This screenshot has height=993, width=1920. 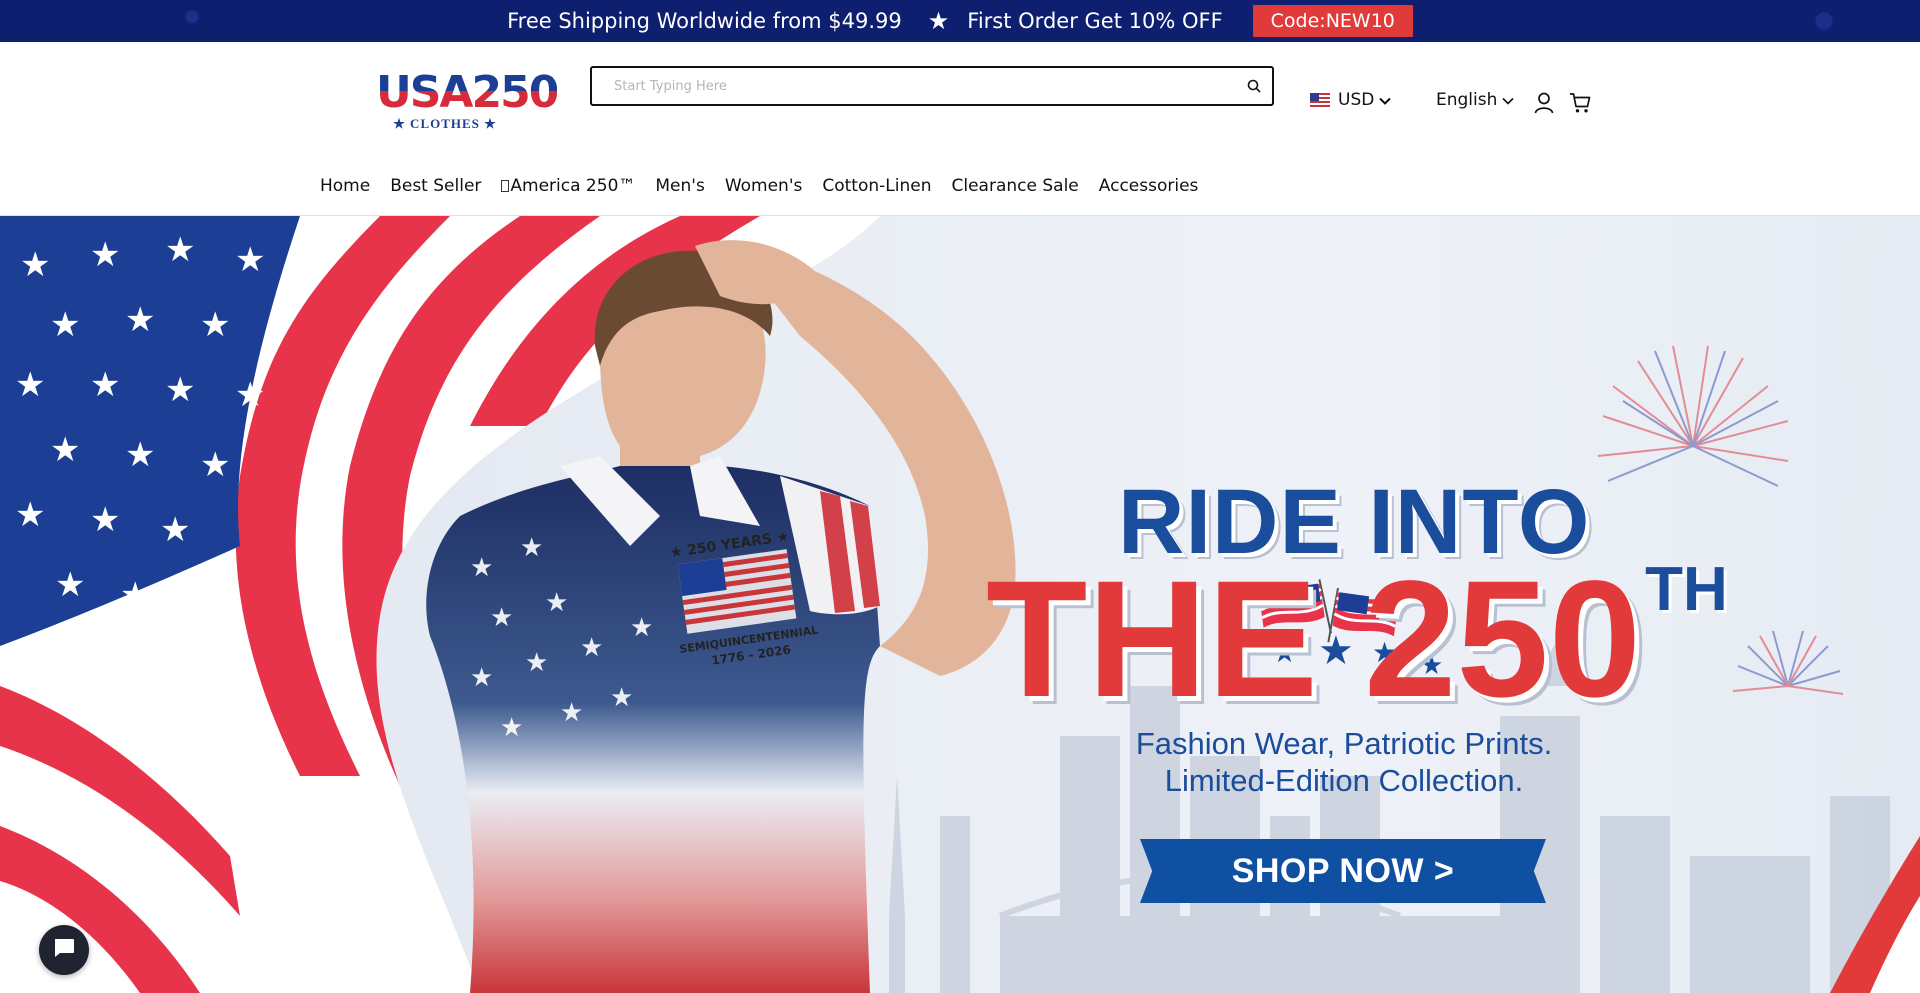 What do you see at coordinates (435, 186) in the screenshot?
I see `nav-item-best-seller: Best Seller` at bounding box center [435, 186].